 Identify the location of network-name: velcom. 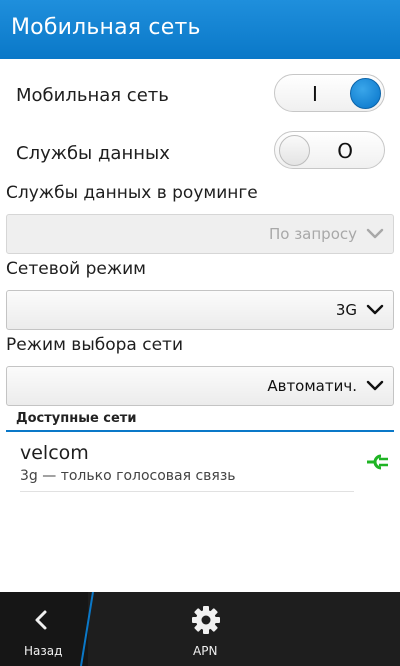
(54, 453).